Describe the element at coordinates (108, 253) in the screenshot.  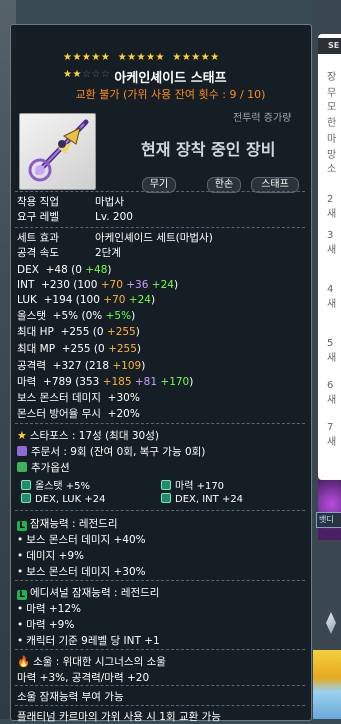
I see `speed-value: 2단계` at that location.